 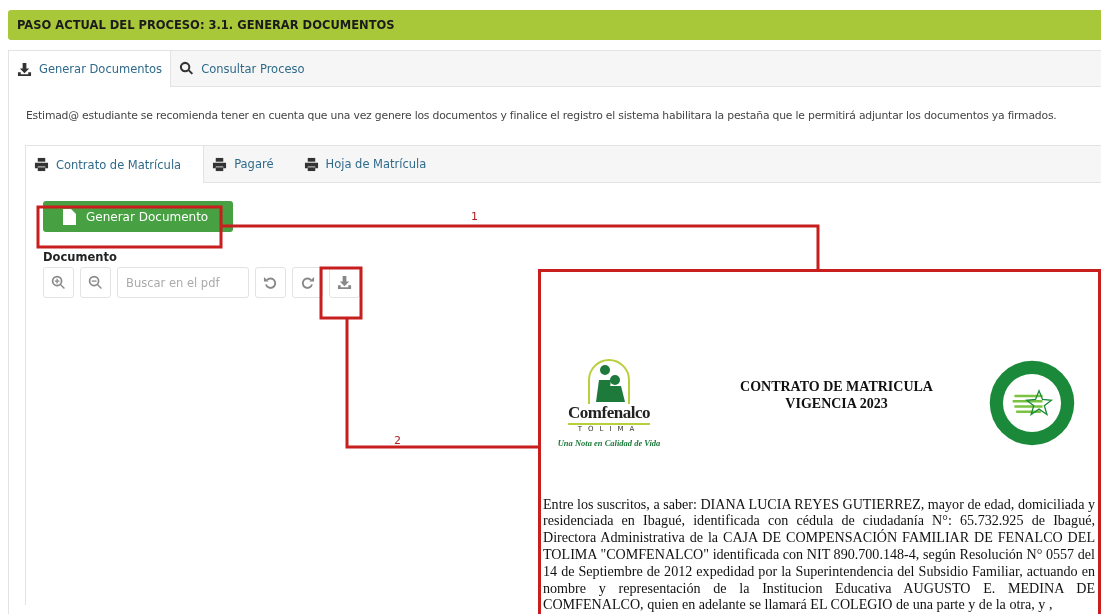 What do you see at coordinates (115, 164) in the screenshot?
I see `tab: Contrato de Matrícula` at bounding box center [115, 164].